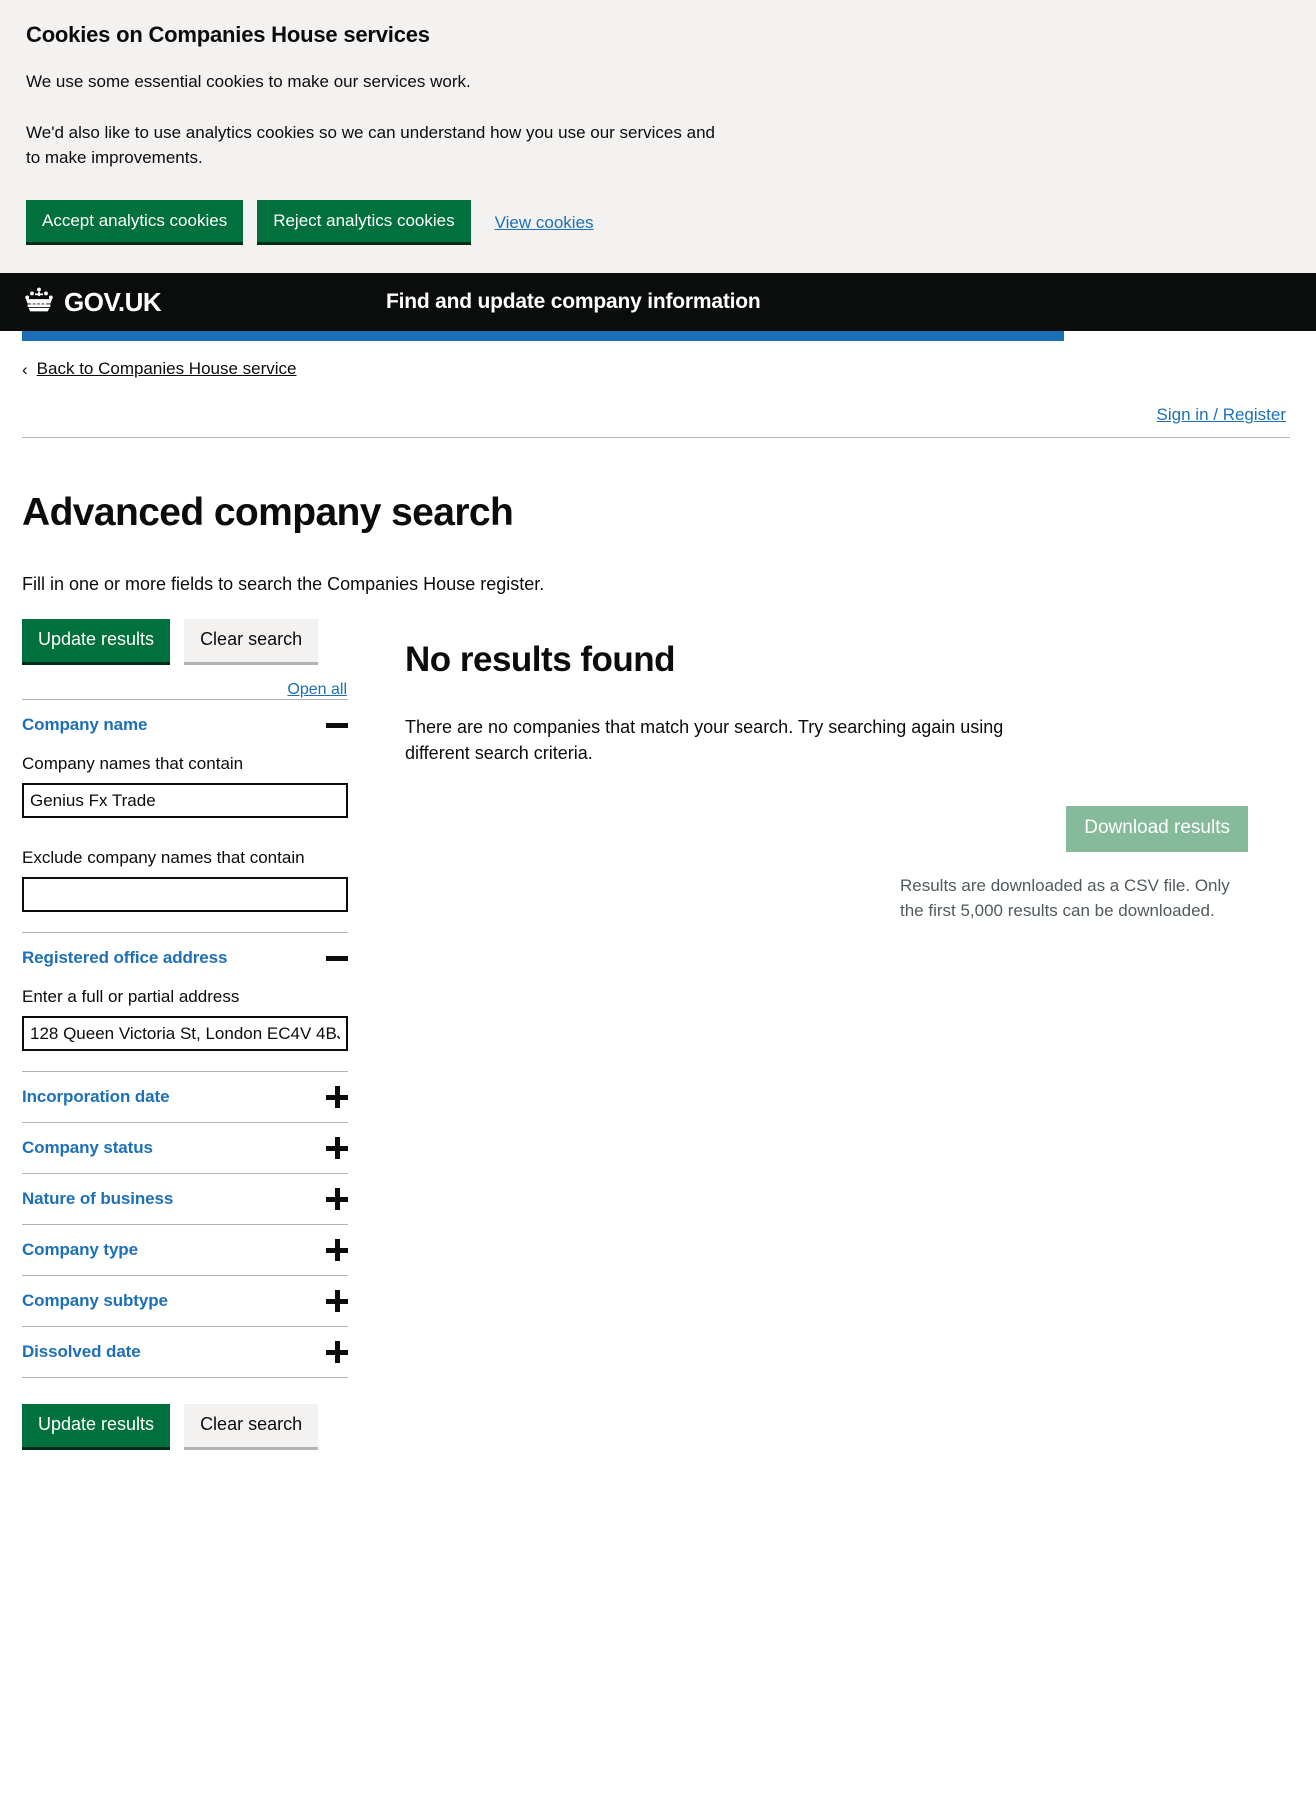  I want to click on filter-section-header: Incorporation date, so click(185, 1097).